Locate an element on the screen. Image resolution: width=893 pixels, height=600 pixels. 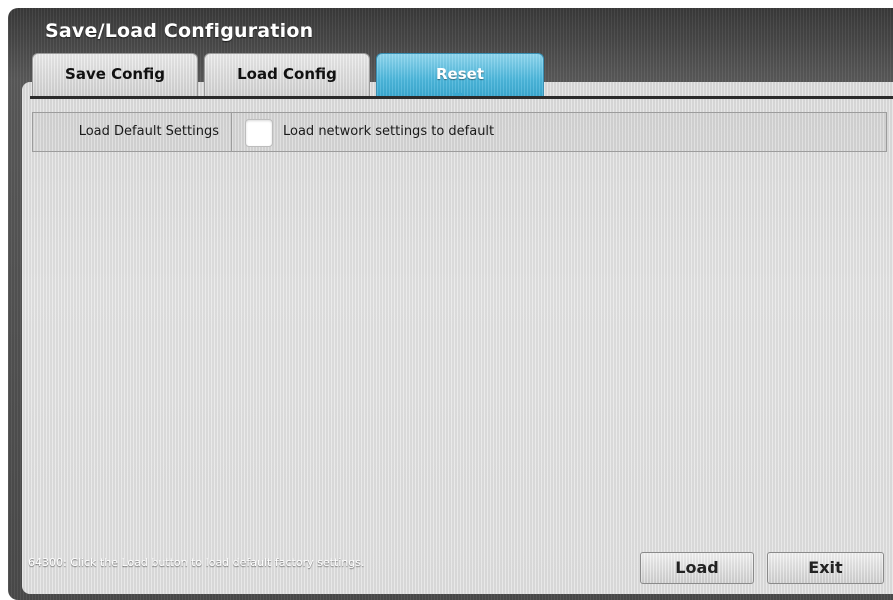
row-label: Load Default Settings is located at coordinates (132, 132).